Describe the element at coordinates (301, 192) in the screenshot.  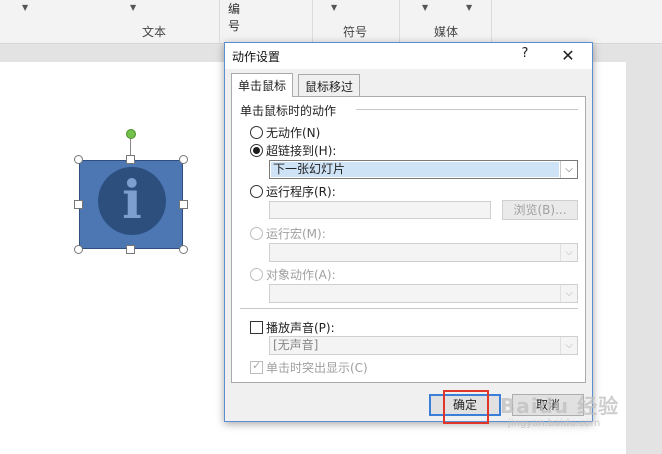
I see `radio-label: 运行程序(R):` at that location.